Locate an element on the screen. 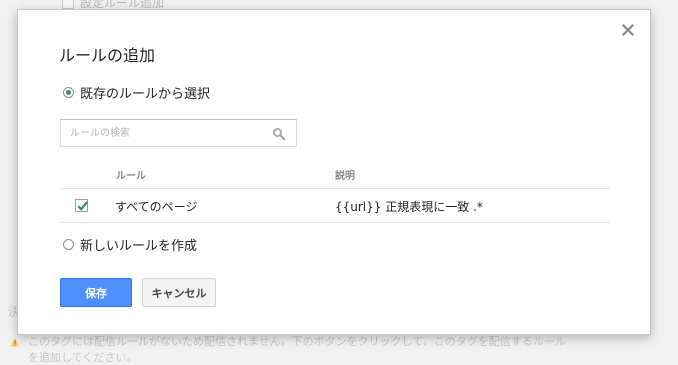 The image size is (678, 365). existing-rule-radio is located at coordinates (68, 92).